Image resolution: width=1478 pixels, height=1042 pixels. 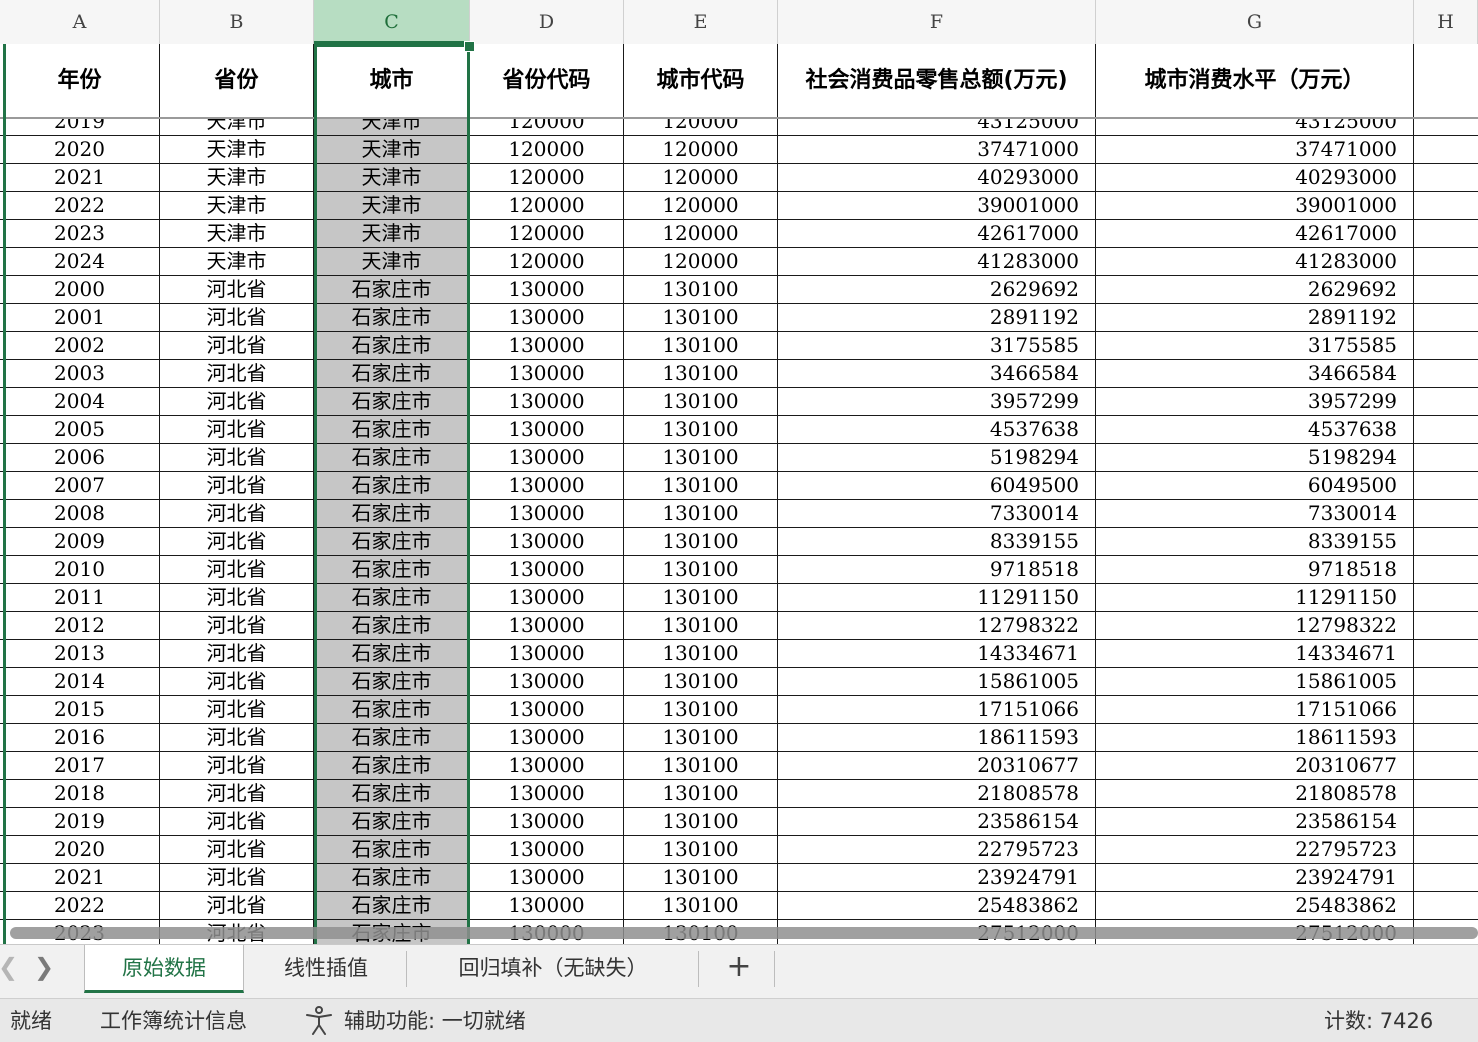 What do you see at coordinates (80, 205) in the screenshot?
I see `cell-a: 2022` at bounding box center [80, 205].